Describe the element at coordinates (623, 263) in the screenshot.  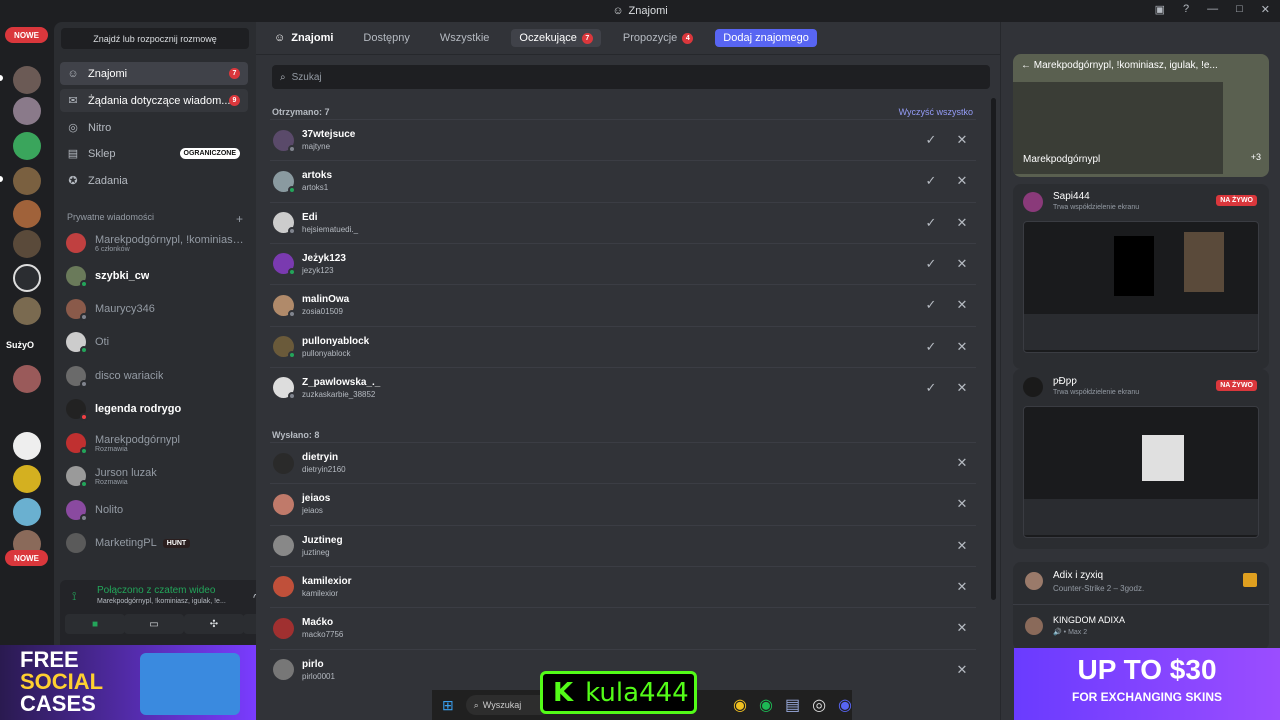
I see `friend-request-row: Jeżyk123 jezyk123 ✓ ✕` at that location.